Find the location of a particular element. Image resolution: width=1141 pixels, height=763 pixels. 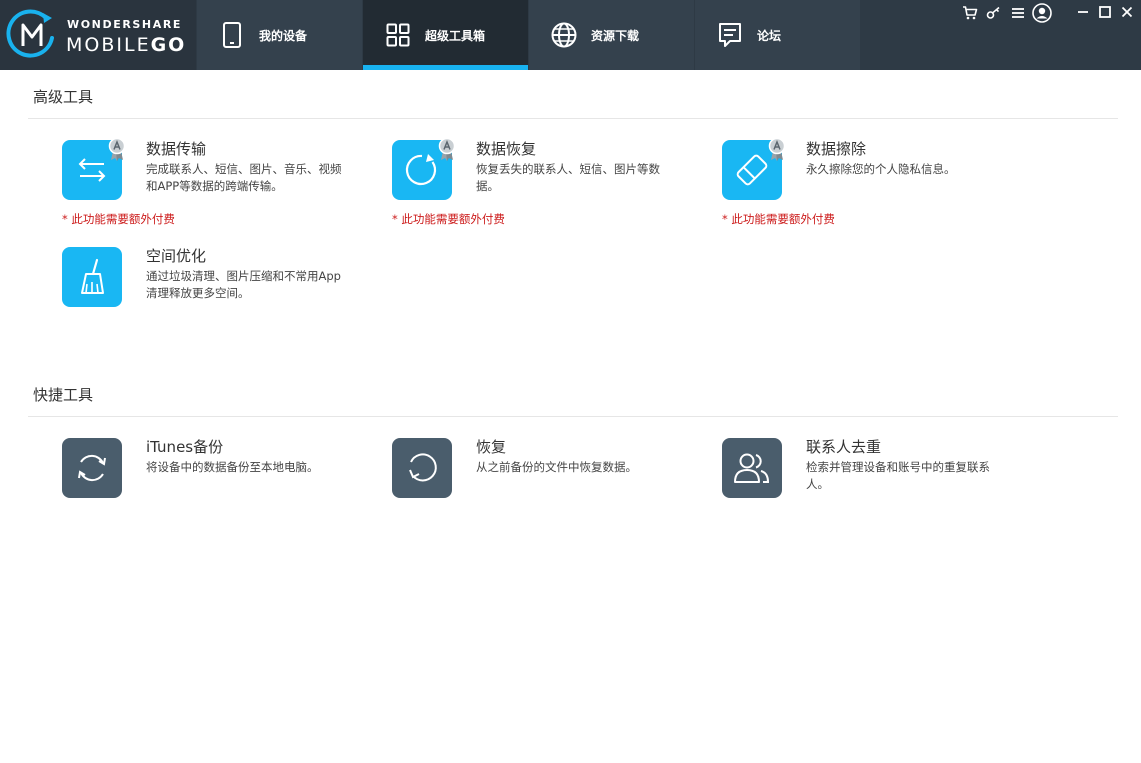

tab-resource-download-label: 资源下载 is located at coordinates (615, 35).